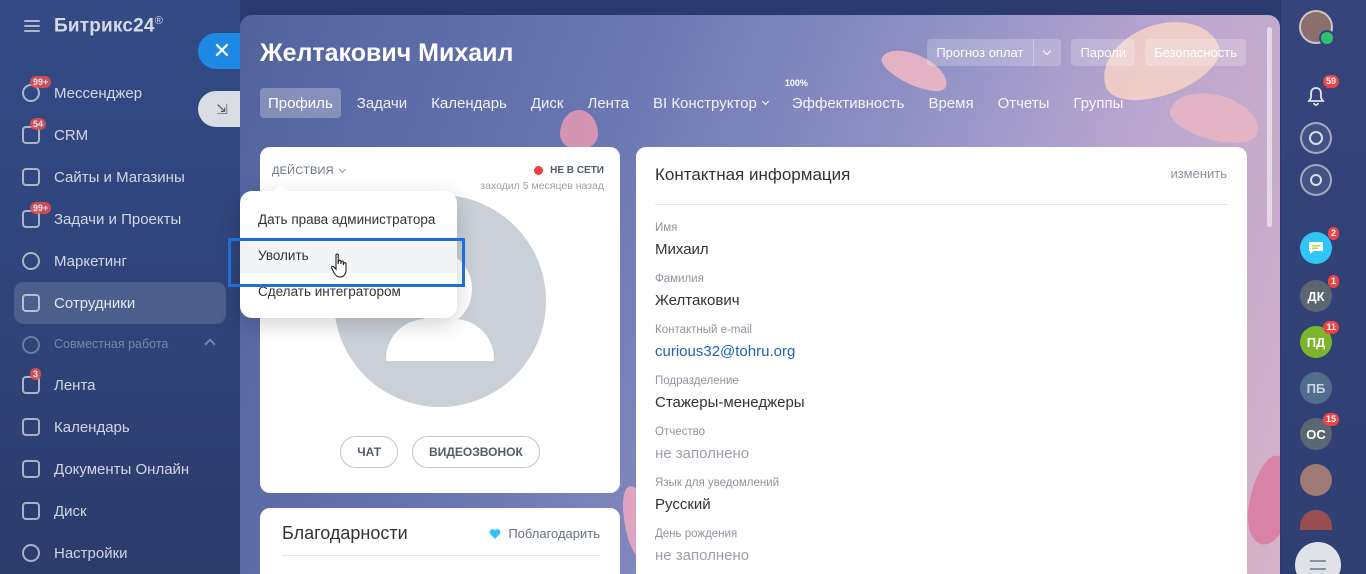 The height and width of the screenshot is (574, 1366). What do you see at coordinates (730, 402) in the screenshot?
I see `field-value: Стажеры-менеджеры` at bounding box center [730, 402].